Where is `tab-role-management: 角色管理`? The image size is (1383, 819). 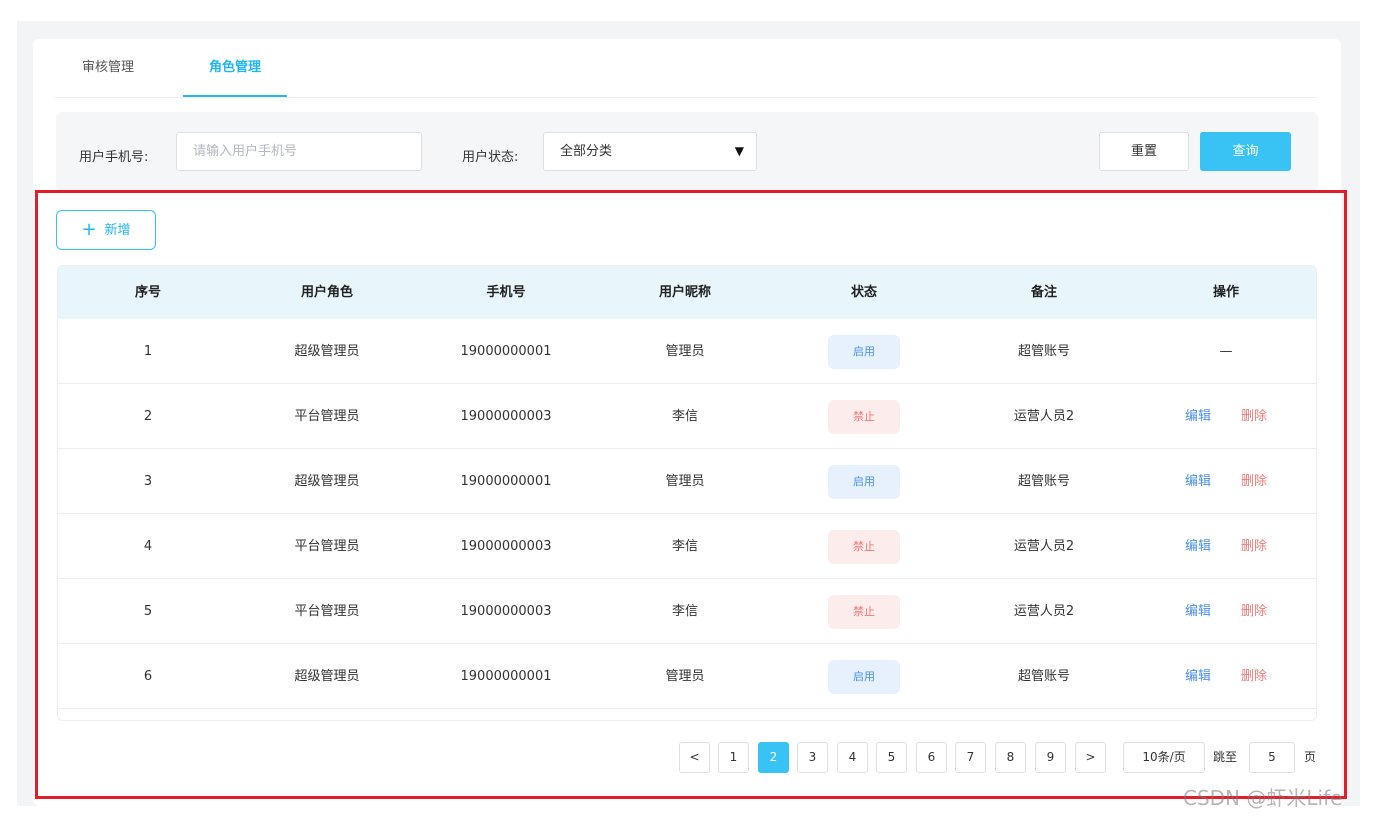 tab-role-management: 角色管理 is located at coordinates (235, 73).